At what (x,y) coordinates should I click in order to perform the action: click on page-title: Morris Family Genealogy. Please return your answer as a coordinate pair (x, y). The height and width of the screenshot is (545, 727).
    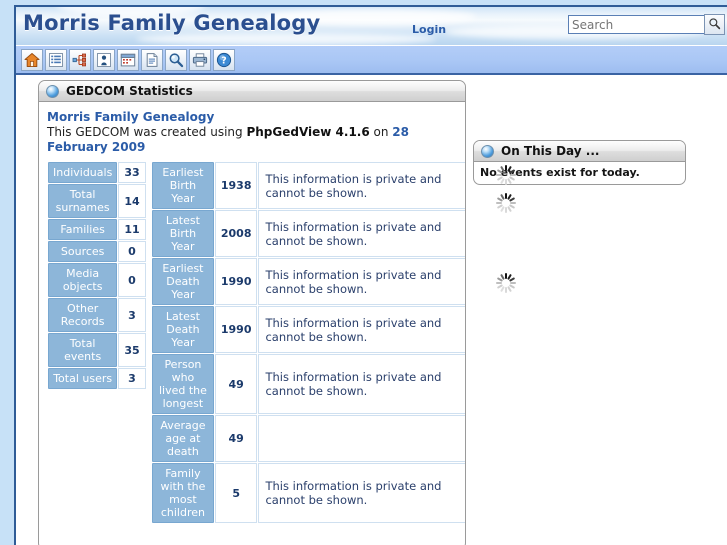
    Looking at the image, I should click on (172, 23).